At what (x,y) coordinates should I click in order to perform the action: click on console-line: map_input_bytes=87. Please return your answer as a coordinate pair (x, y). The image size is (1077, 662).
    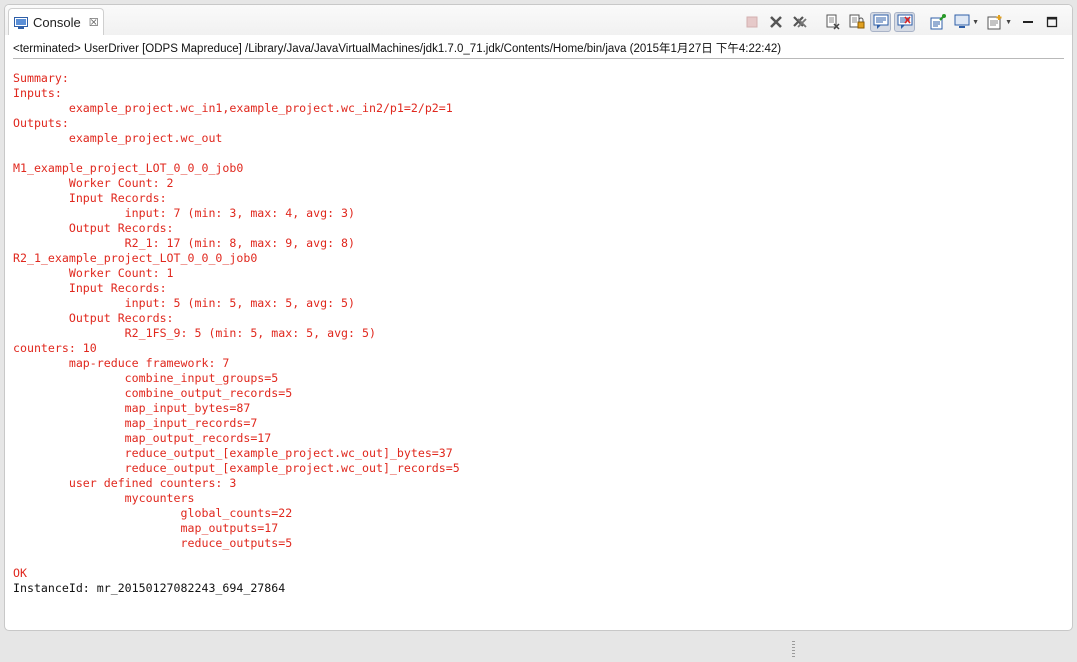
    Looking at the image, I should click on (132, 408).